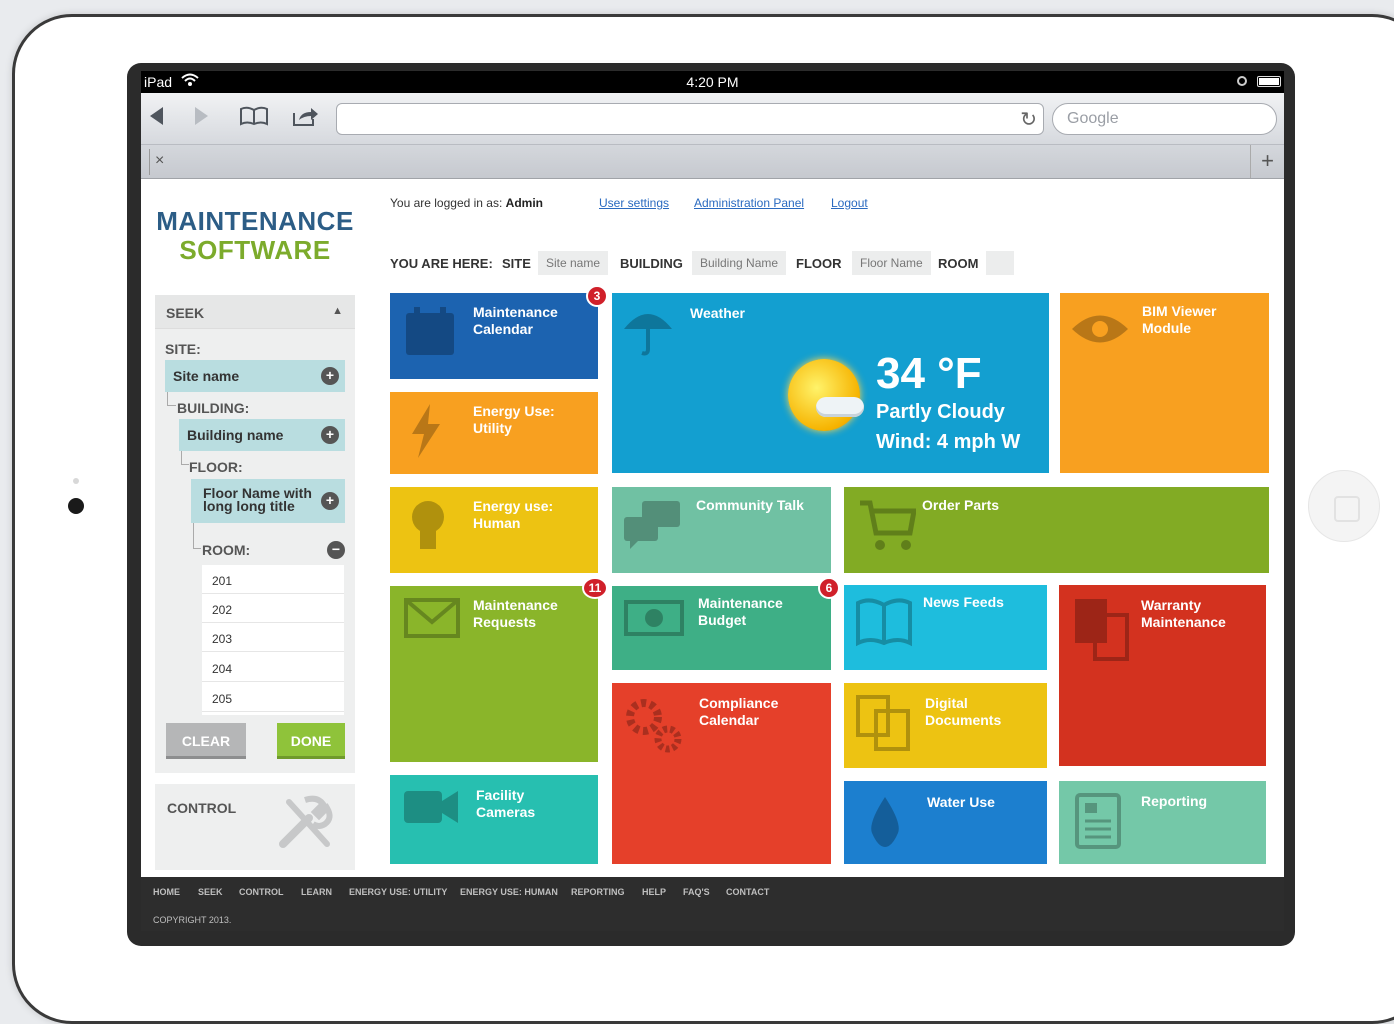 This screenshot has width=1394, height=1024. I want to click on front-camera, so click(76, 506).